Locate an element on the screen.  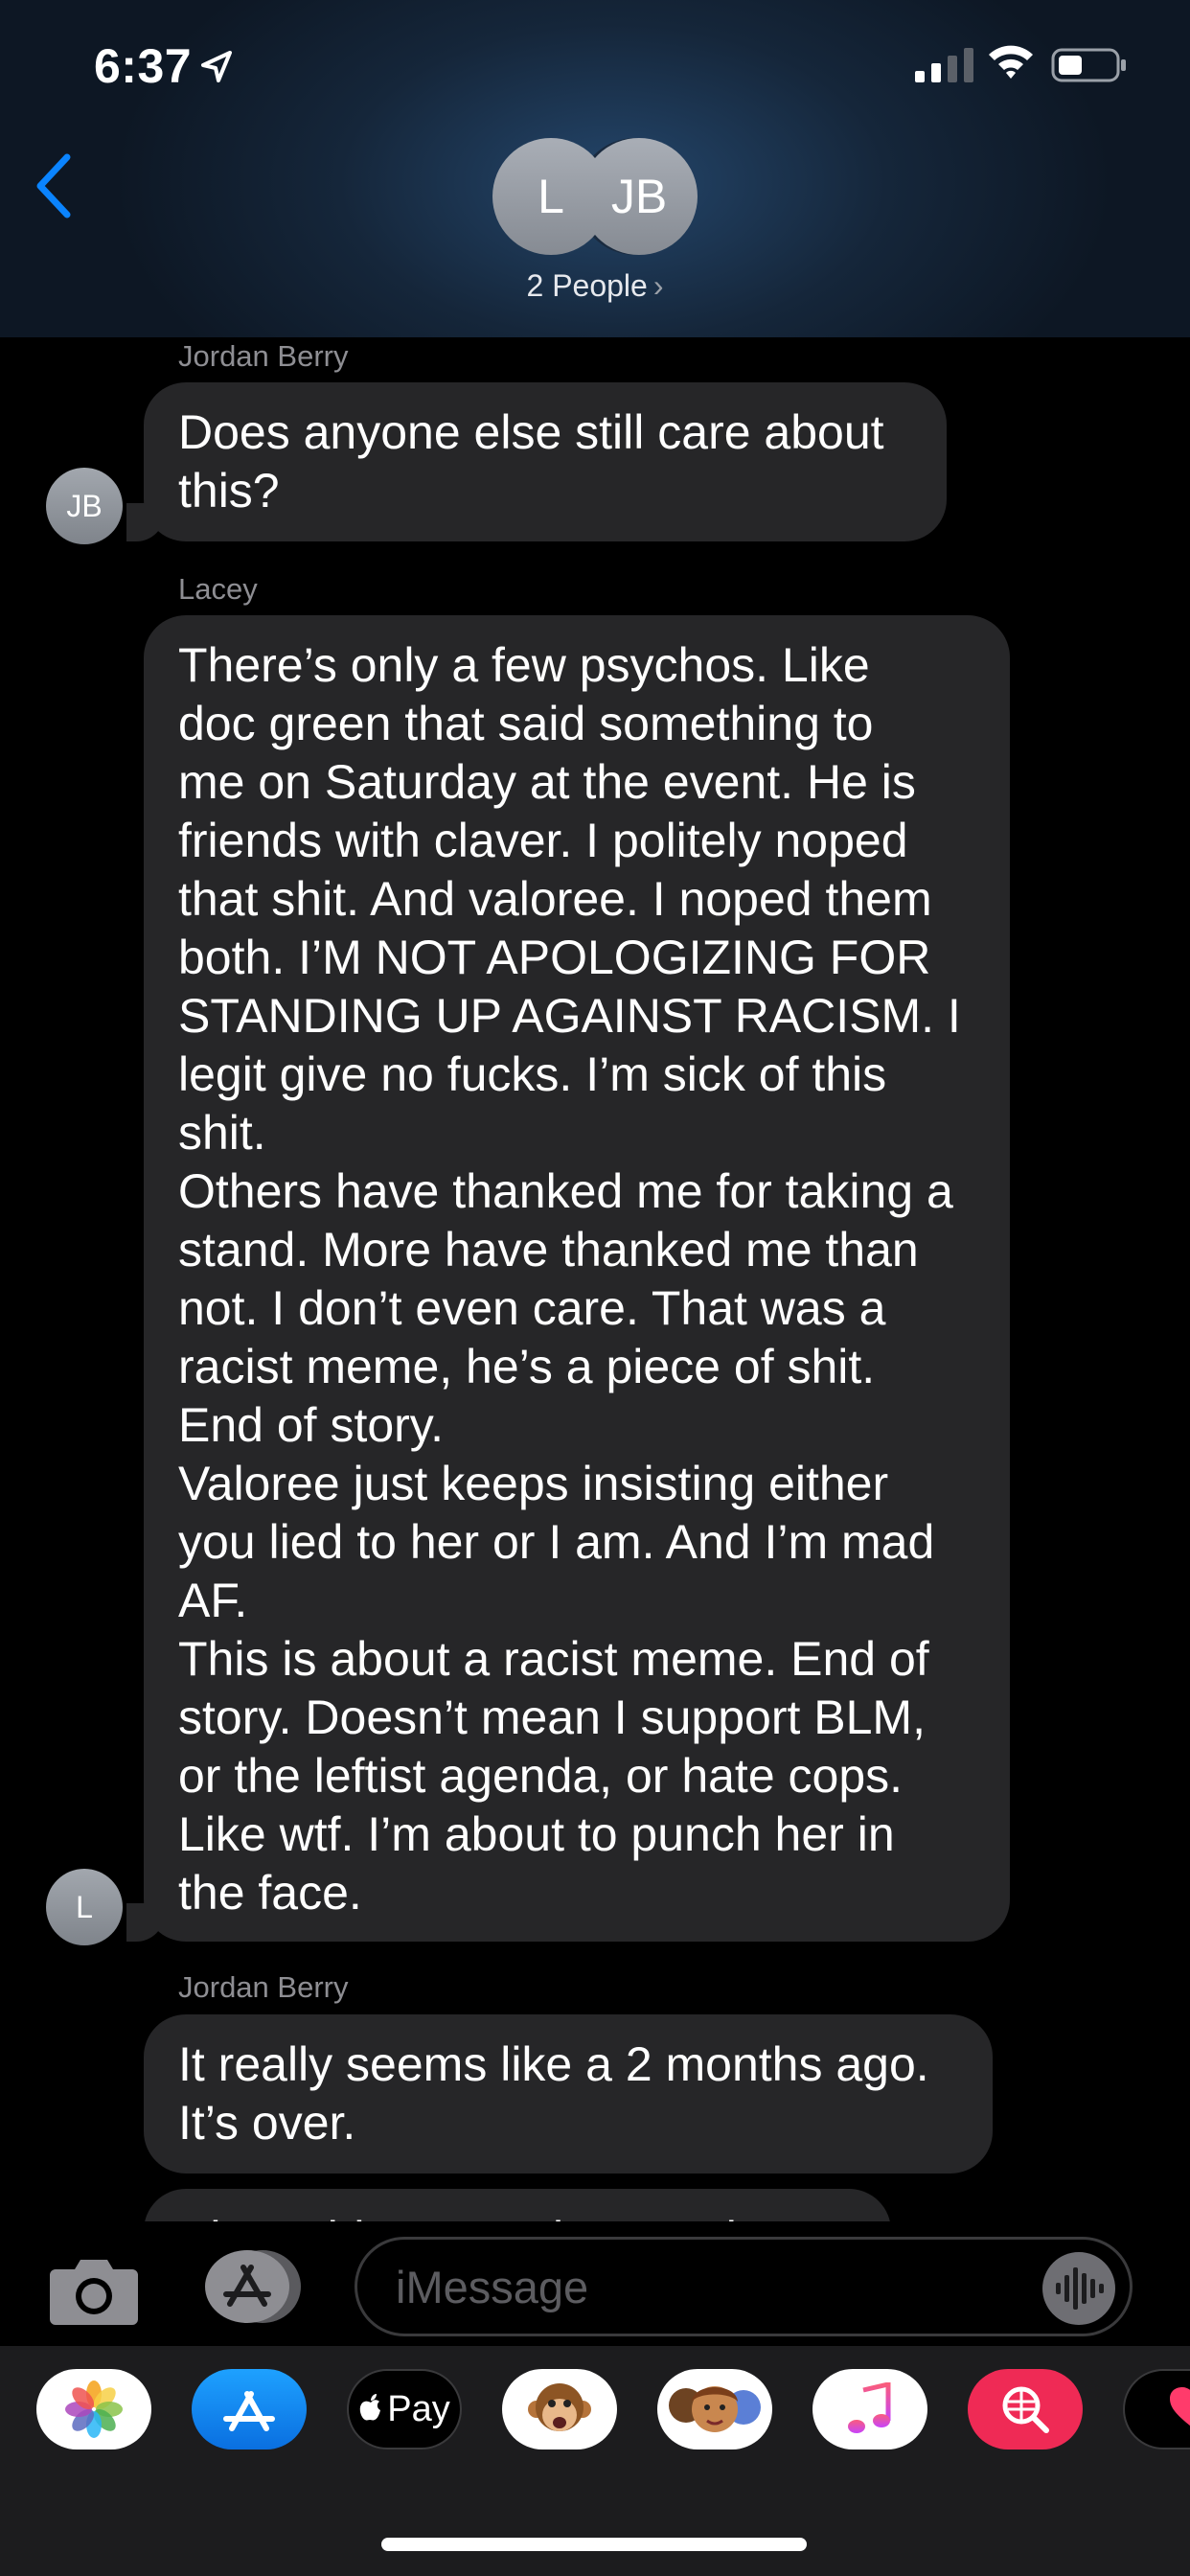
message-line: STANDING UP AGAINST RACISM. I is located at coordinates (570, 1016).